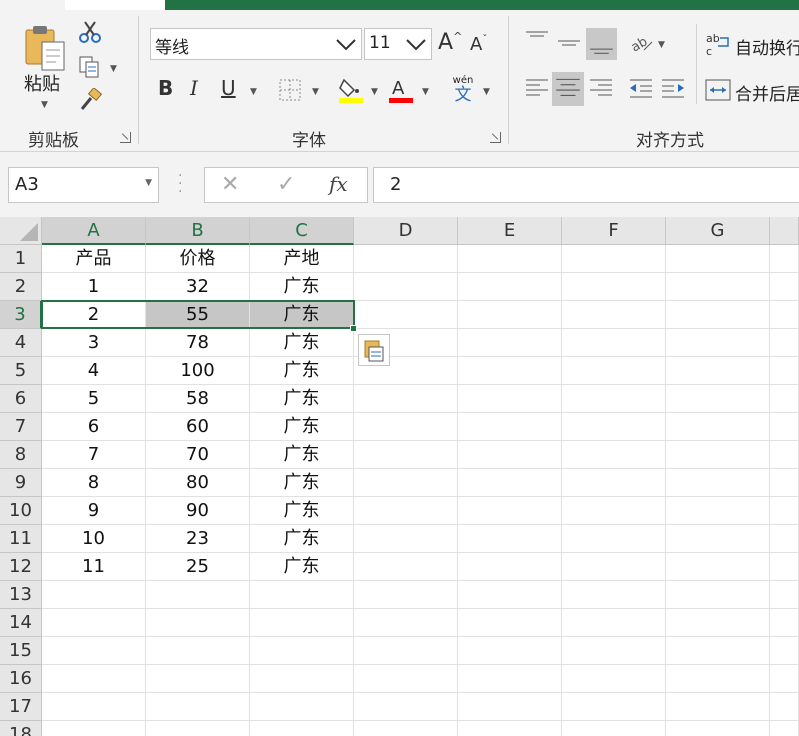 The image size is (799, 736). I want to click on cell-f8, so click(614, 455).